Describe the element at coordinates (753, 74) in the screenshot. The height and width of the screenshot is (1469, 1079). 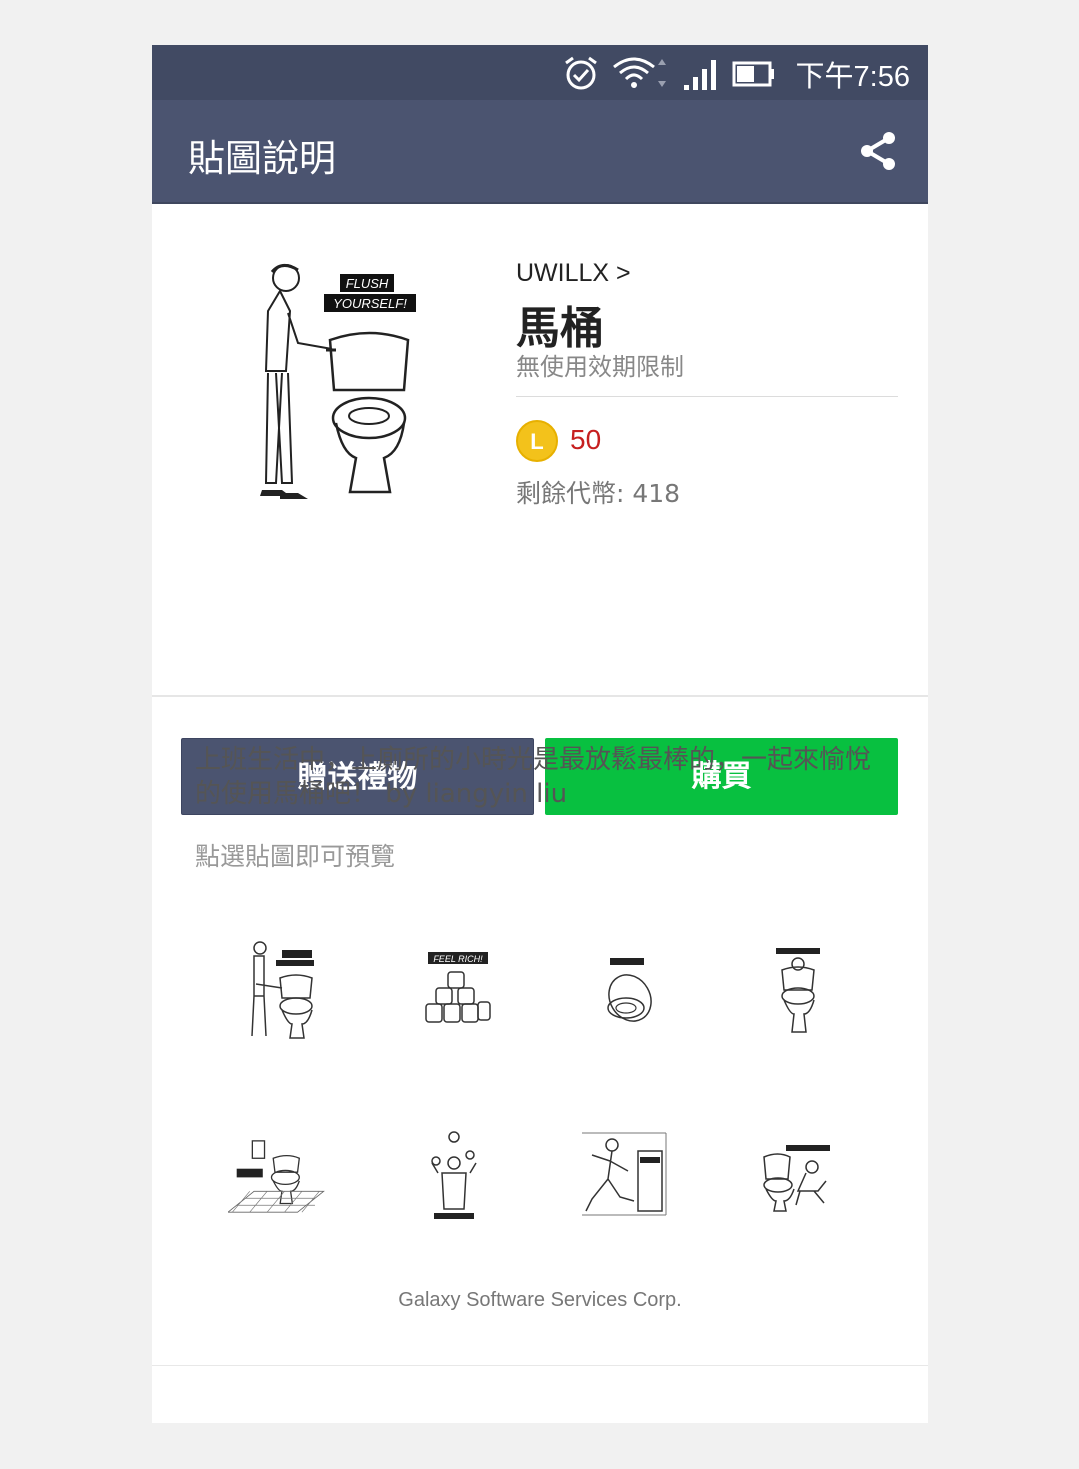
I see `battery-icon` at that location.